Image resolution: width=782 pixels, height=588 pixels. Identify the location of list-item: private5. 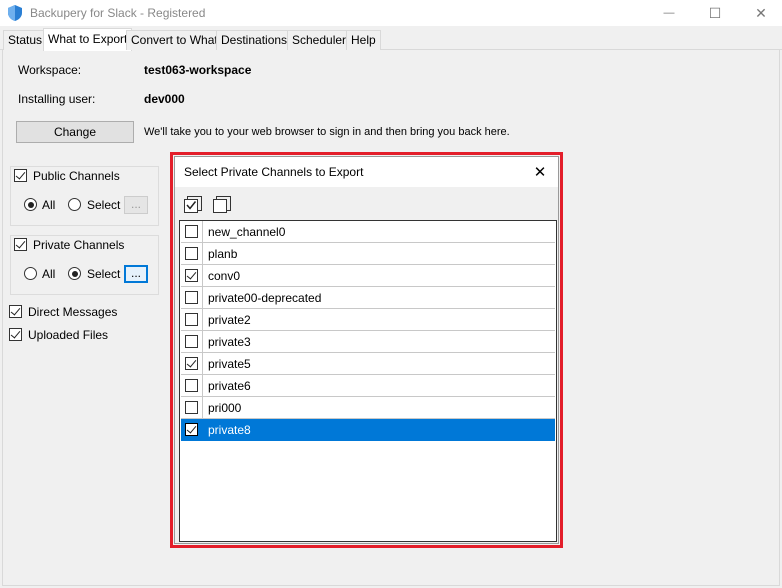
(368, 364).